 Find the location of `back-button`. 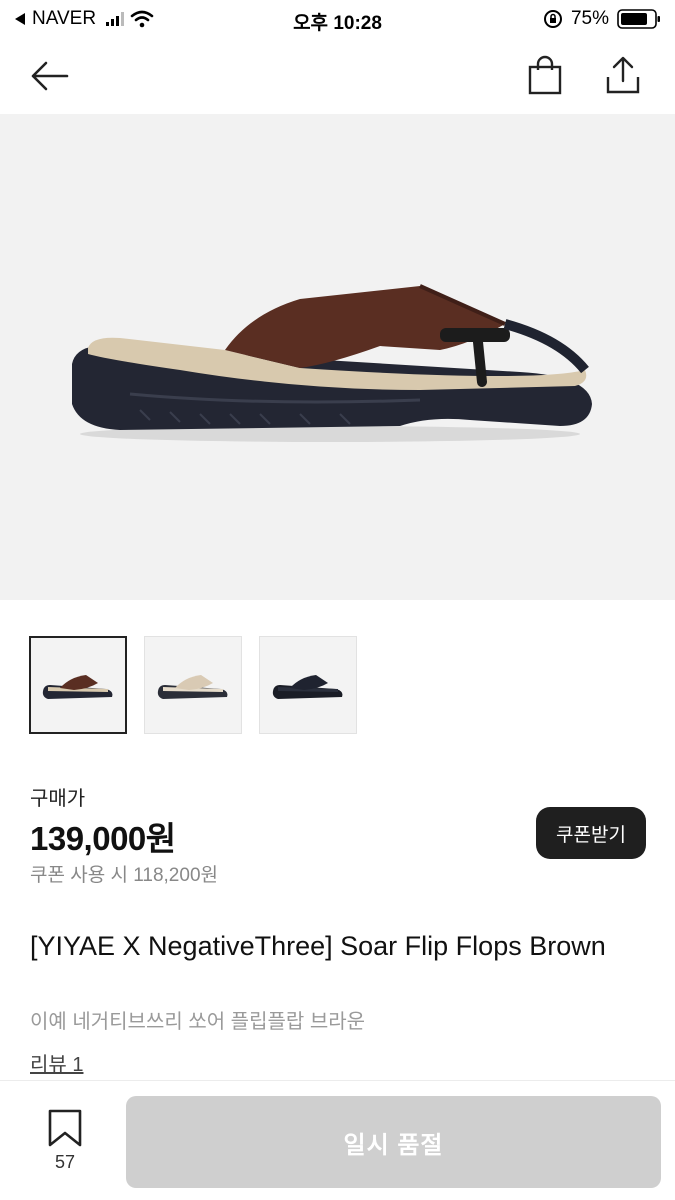

back-button is located at coordinates (49, 76).